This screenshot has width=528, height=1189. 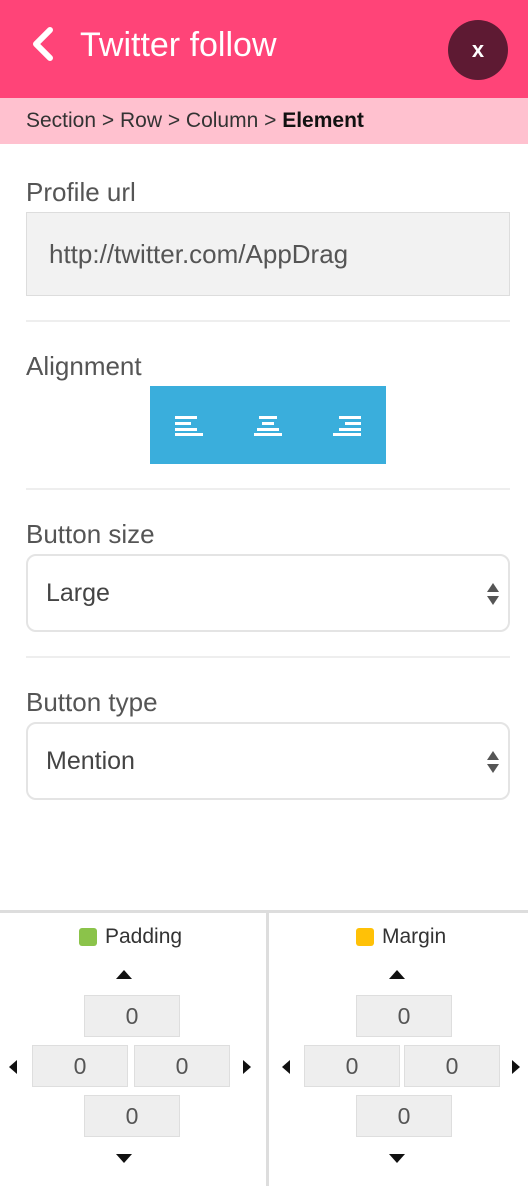 What do you see at coordinates (124, 974) in the screenshot?
I see `padding-top-up-arrow` at bounding box center [124, 974].